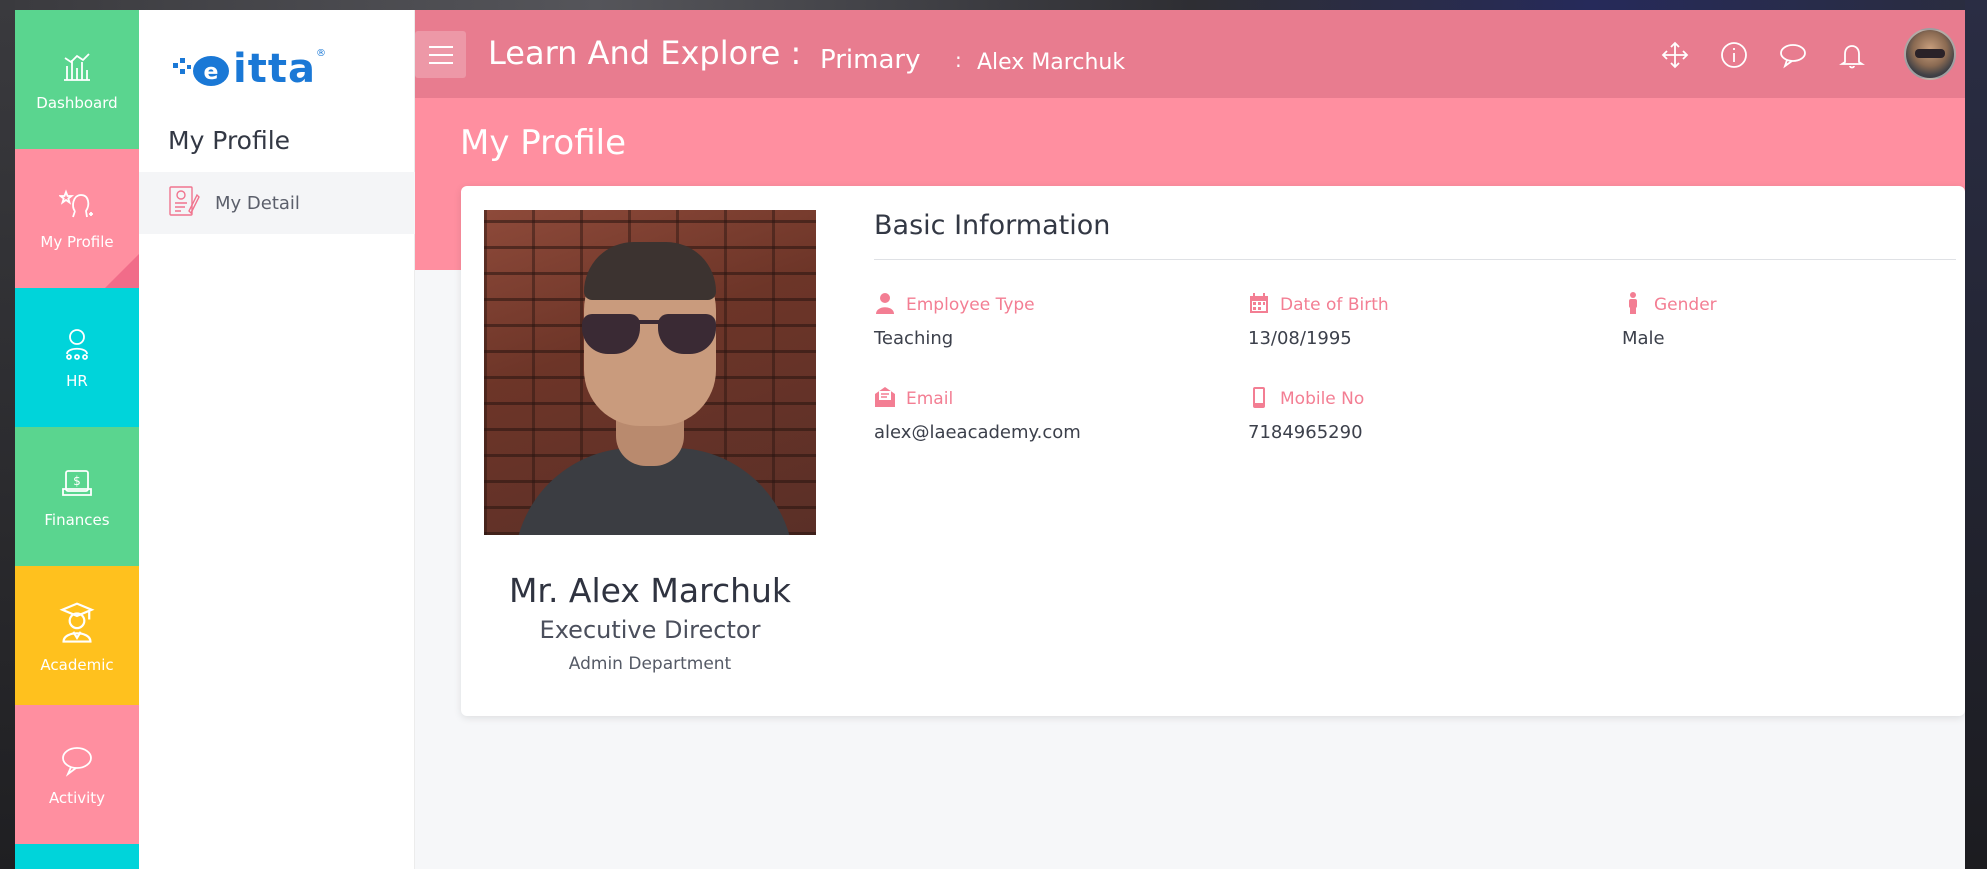 Image resolution: width=1987 pixels, height=869 pixels. What do you see at coordinates (1685, 305) in the screenshot?
I see `field-label: Gender` at bounding box center [1685, 305].